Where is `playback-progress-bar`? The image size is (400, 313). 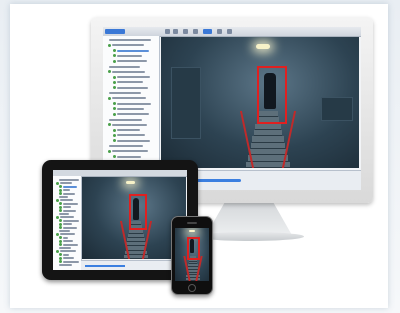
playback-progress-bar is located at coordinates (105, 266).